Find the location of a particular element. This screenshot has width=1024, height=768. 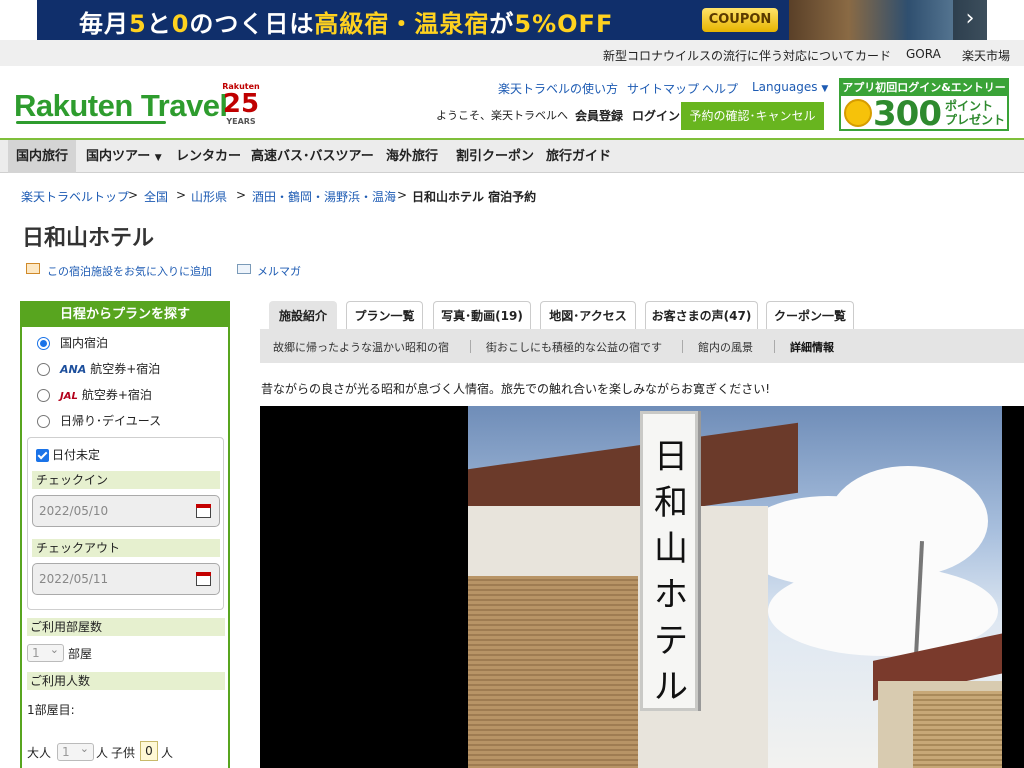

subtab-divider is located at coordinates (774, 346).